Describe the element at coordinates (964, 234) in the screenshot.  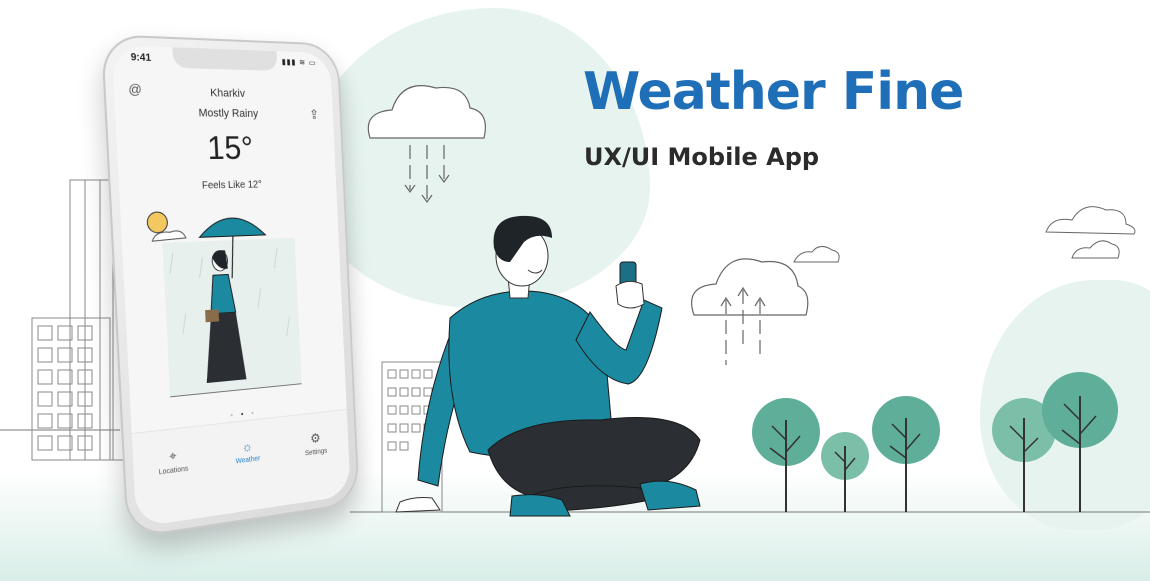
I see `small-clouds` at that location.